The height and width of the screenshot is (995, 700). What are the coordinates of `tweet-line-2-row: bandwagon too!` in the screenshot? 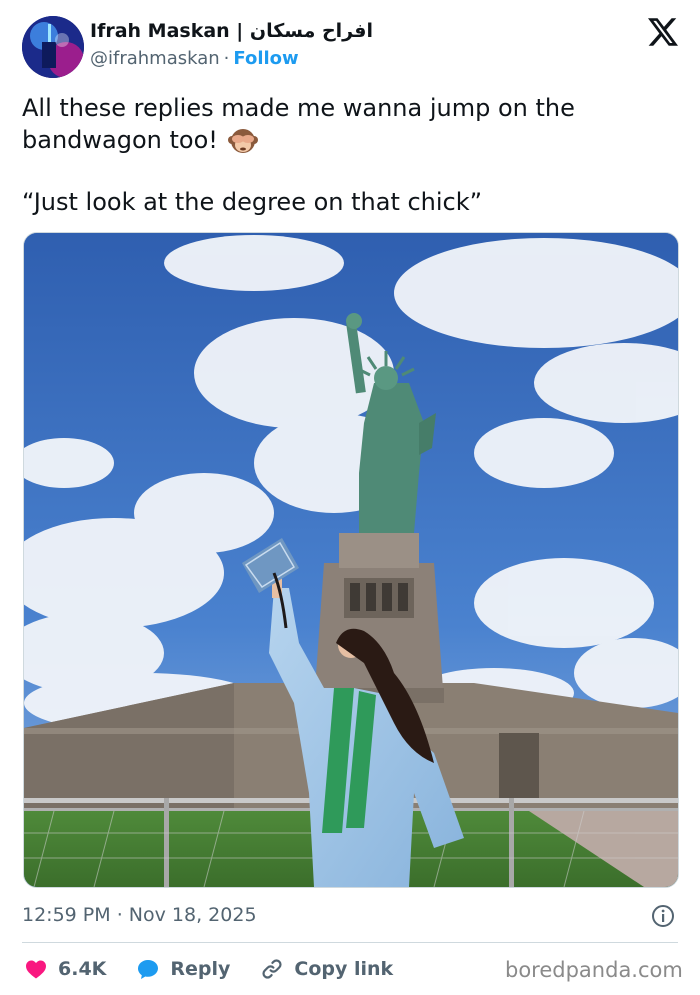 It's located at (342, 140).